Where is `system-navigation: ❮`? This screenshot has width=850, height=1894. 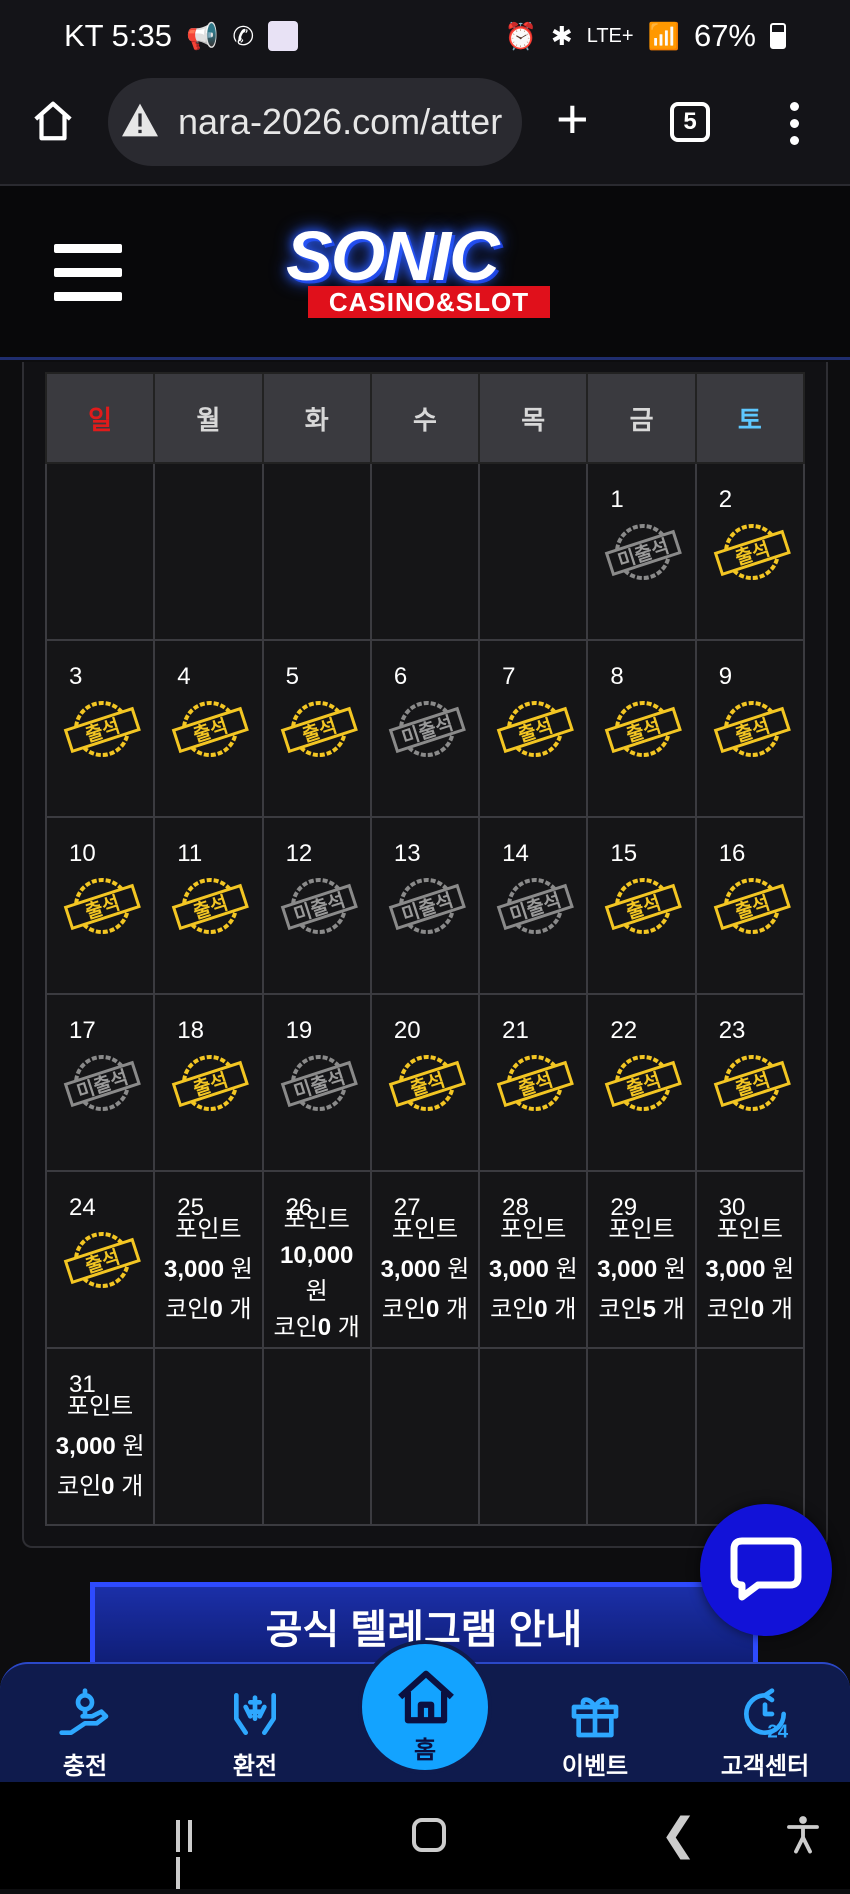
system-navigation: ❮ is located at coordinates (425, 1835).